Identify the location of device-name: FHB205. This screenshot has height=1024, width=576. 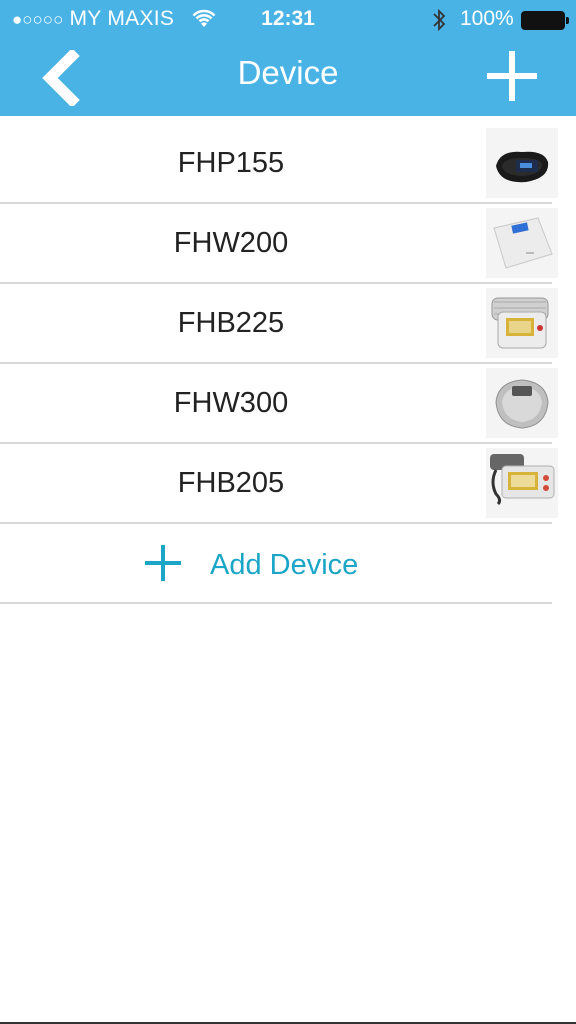
(231, 483).